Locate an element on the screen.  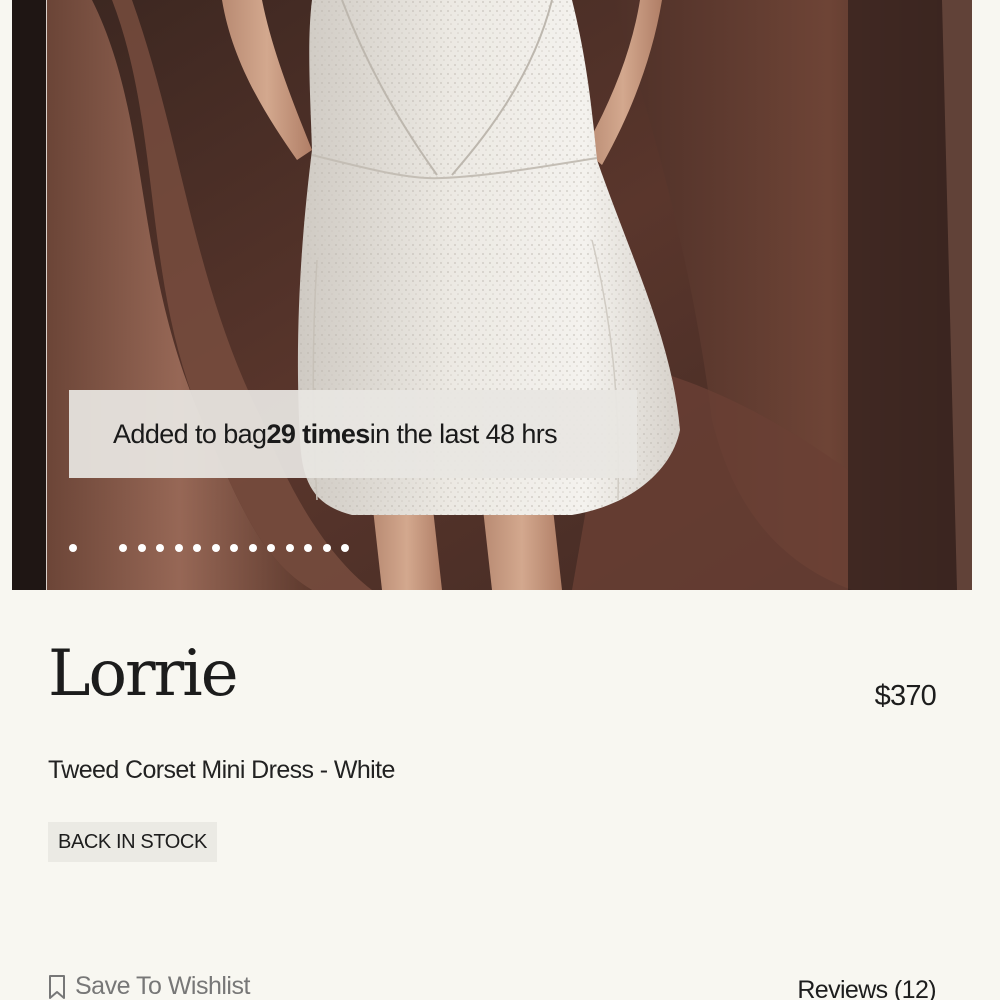
toast-prefix: Added to bag is located at coordinates (190, 433).